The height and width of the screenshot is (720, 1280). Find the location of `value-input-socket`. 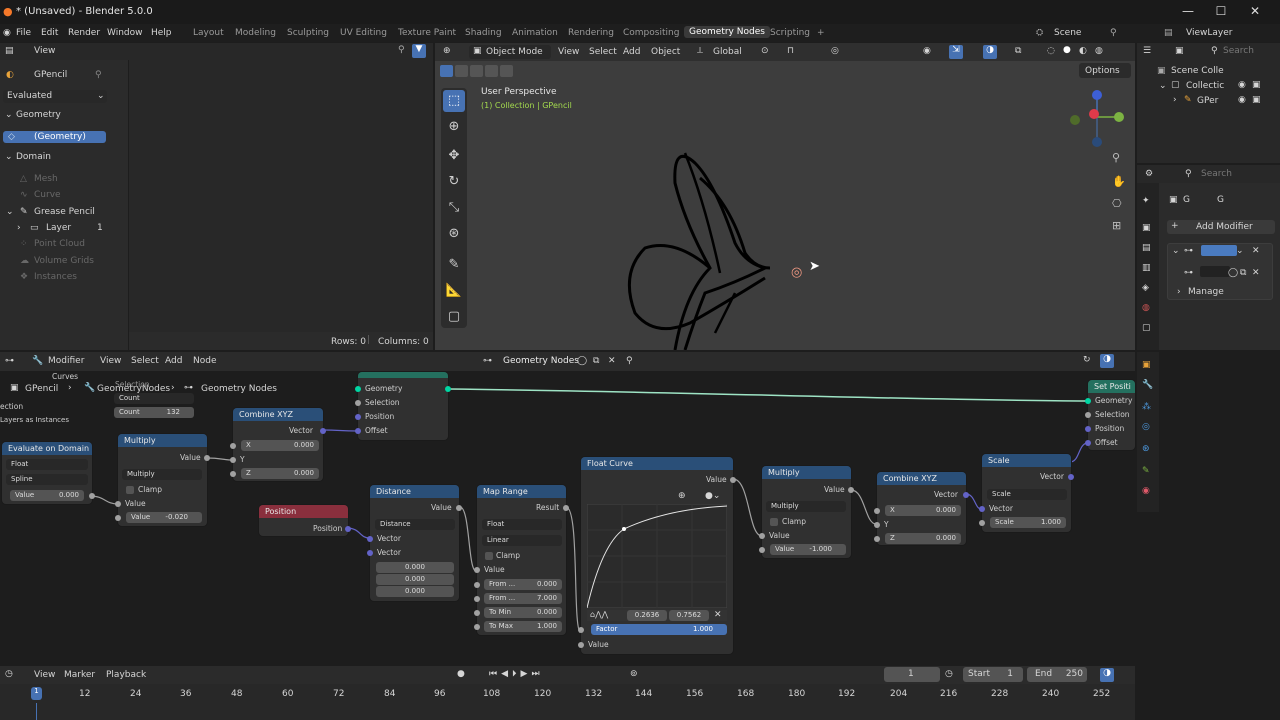

value-input-socket is located at coordinates (581, 645).